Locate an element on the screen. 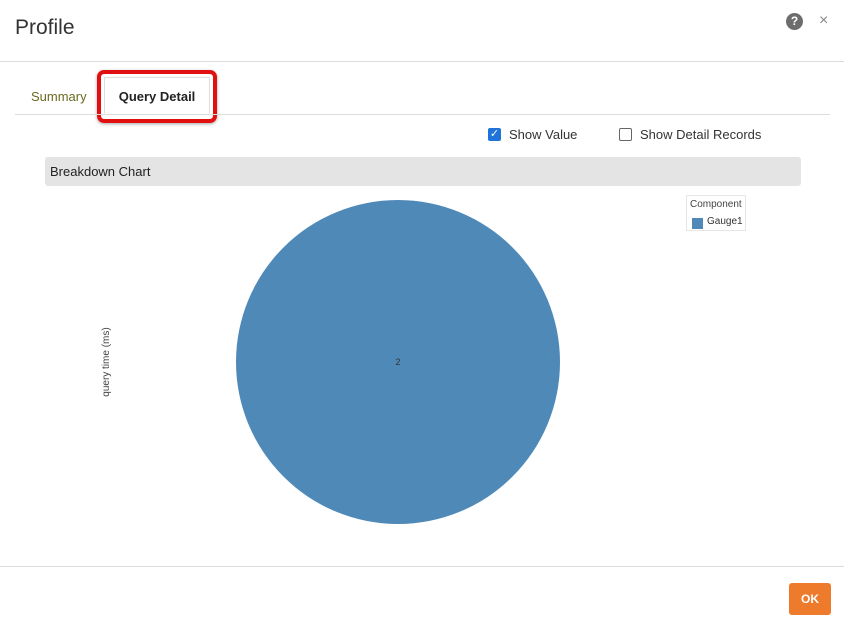 This screenshot has height=627, width=844. y-axis-label: query time (ms) is located at coordinates (106, 361).